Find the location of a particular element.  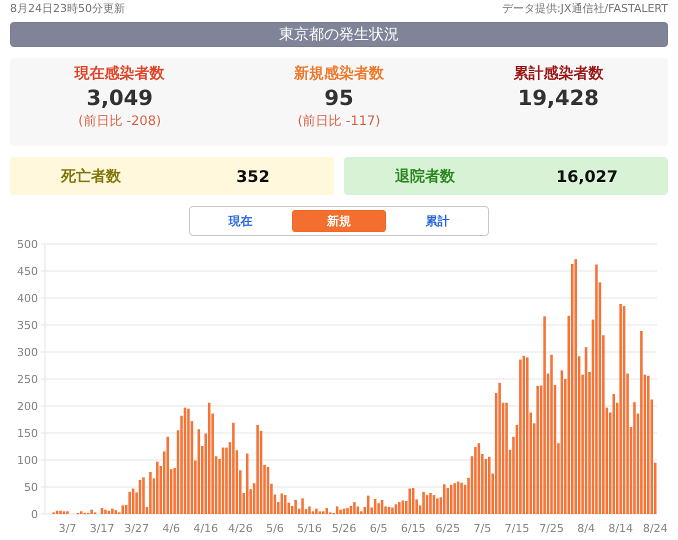

total-label: 死亡者数 is located at coordinates (91, 176).